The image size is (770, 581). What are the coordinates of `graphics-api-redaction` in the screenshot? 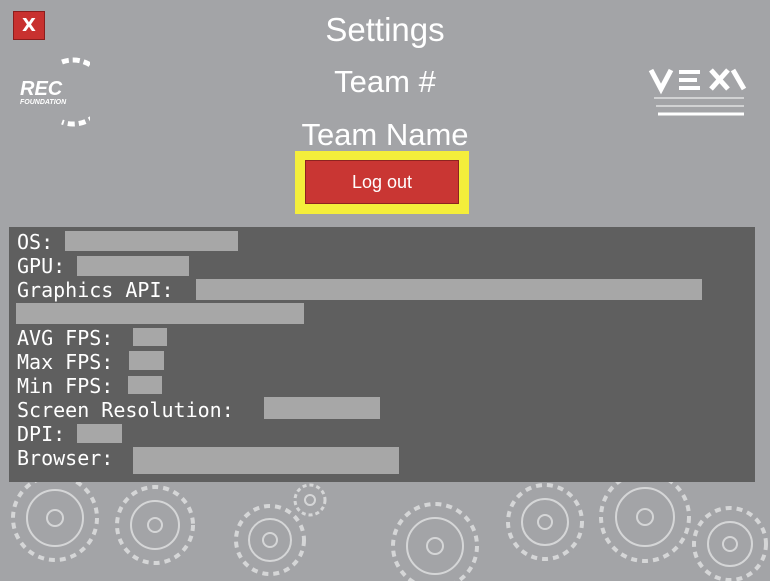 It's located at (449, 289).